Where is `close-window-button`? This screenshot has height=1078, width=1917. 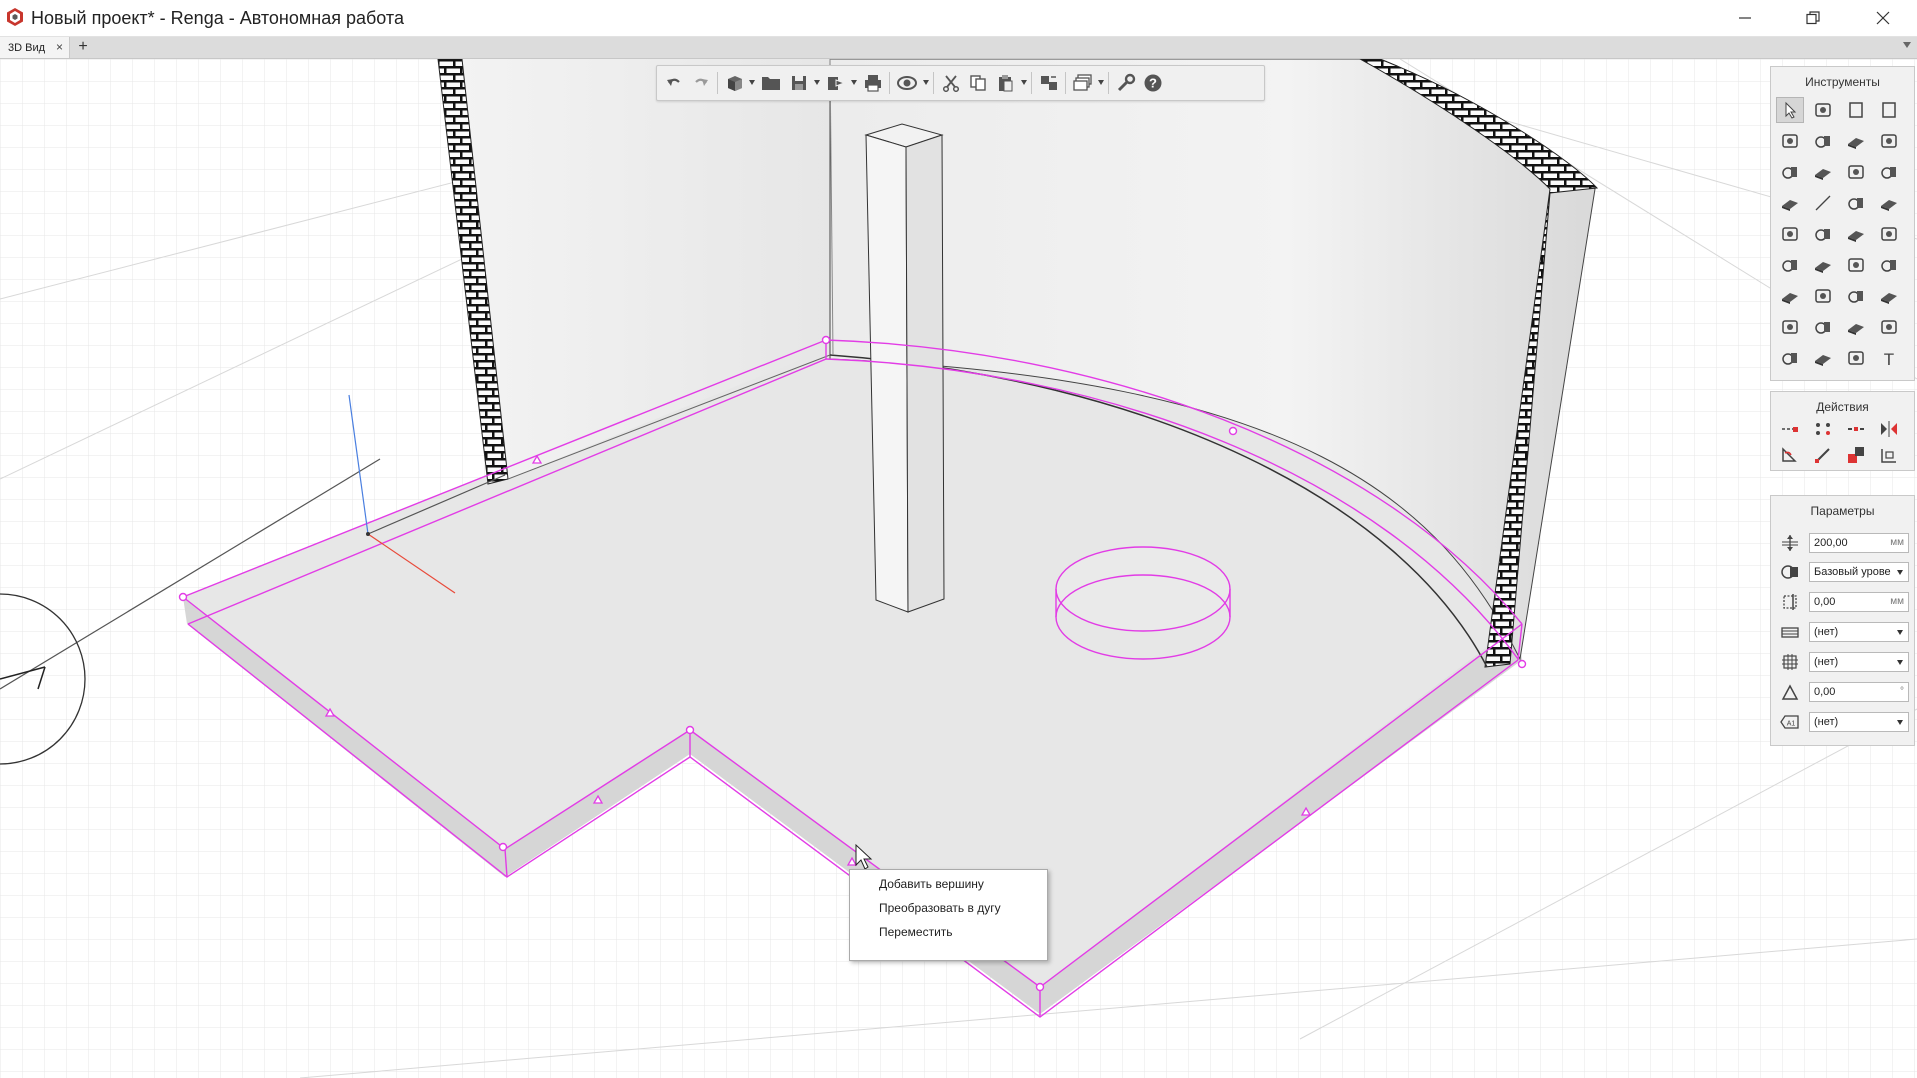
close-window-button is located at coordinates (1883, 18).